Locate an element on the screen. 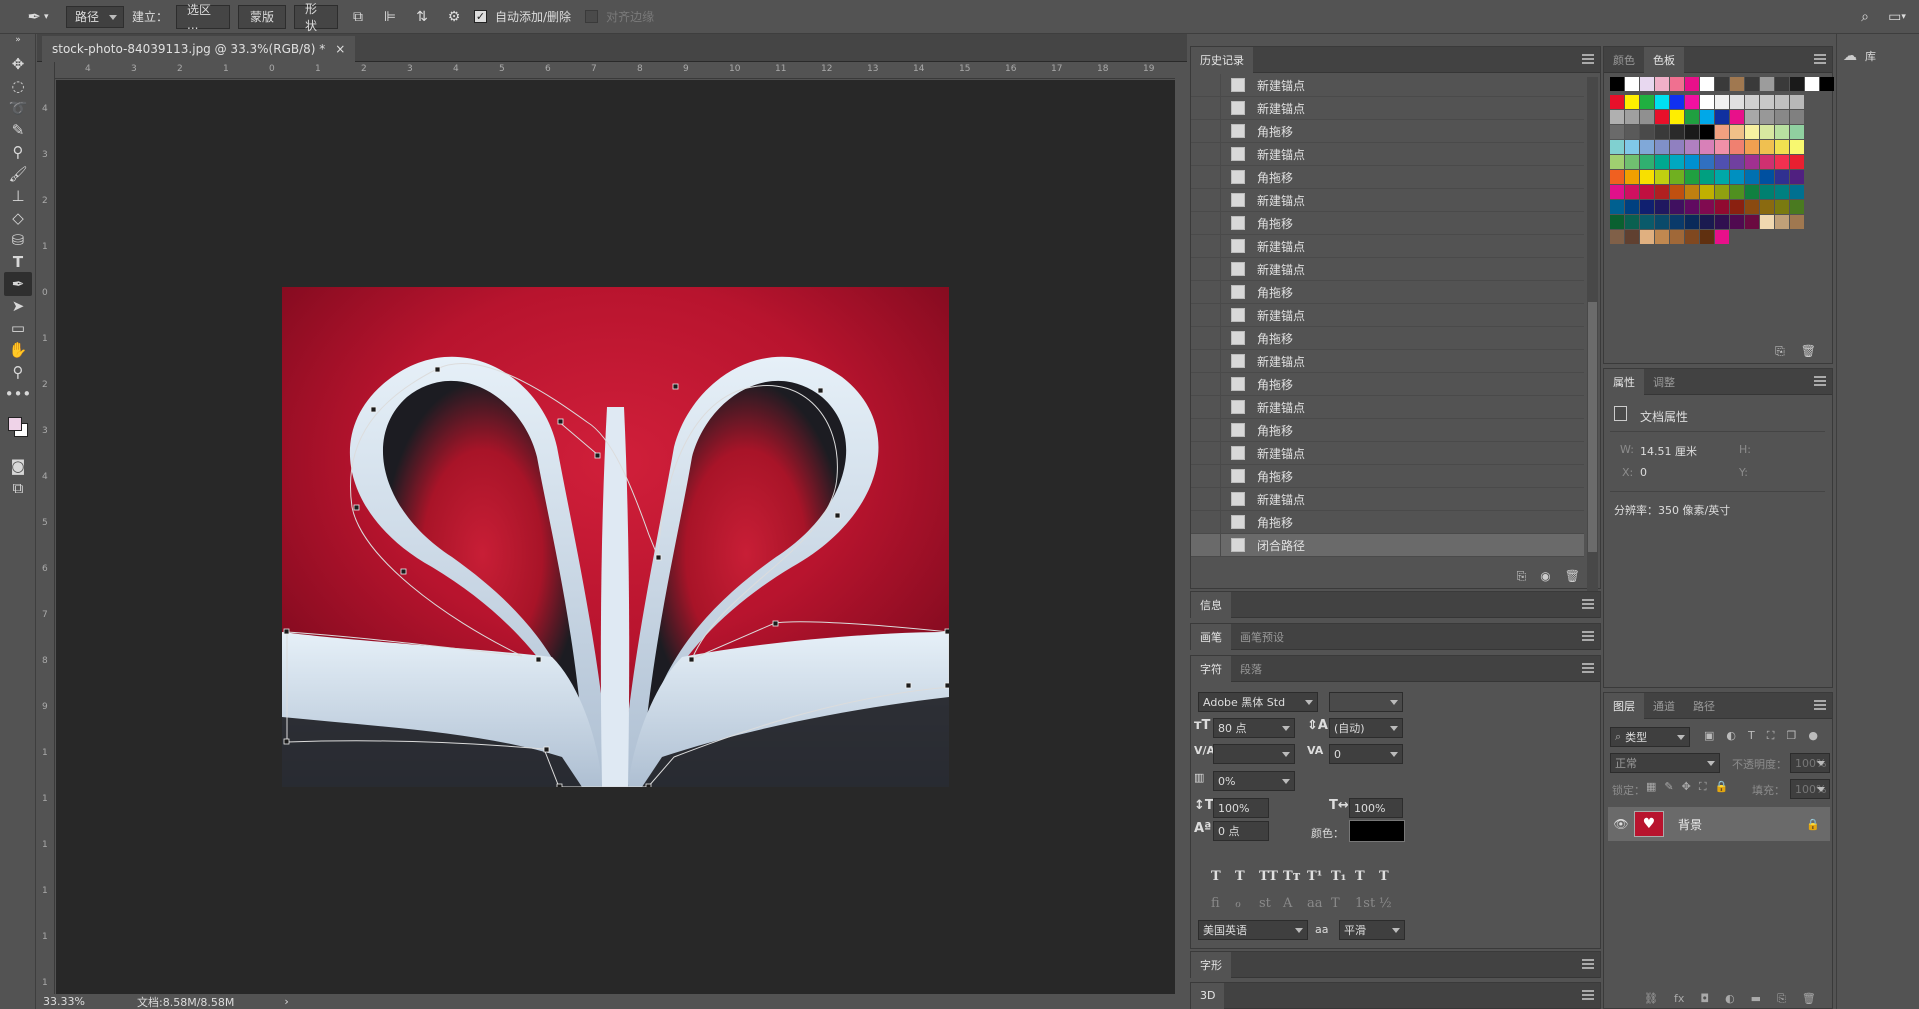 The width and height of the screenshot is (1919, 1009). new-layer-icon: ⎘ is located at coordinates (1781, 999).